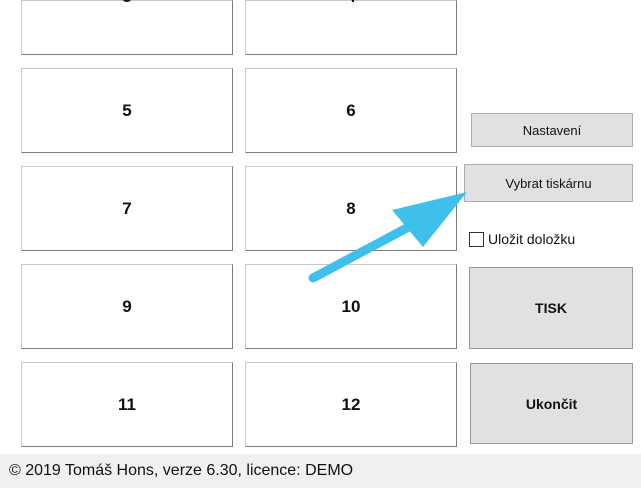 This screenshot has height=488, width=641. I want to click on number-button-label: 8, so click(351, 208).